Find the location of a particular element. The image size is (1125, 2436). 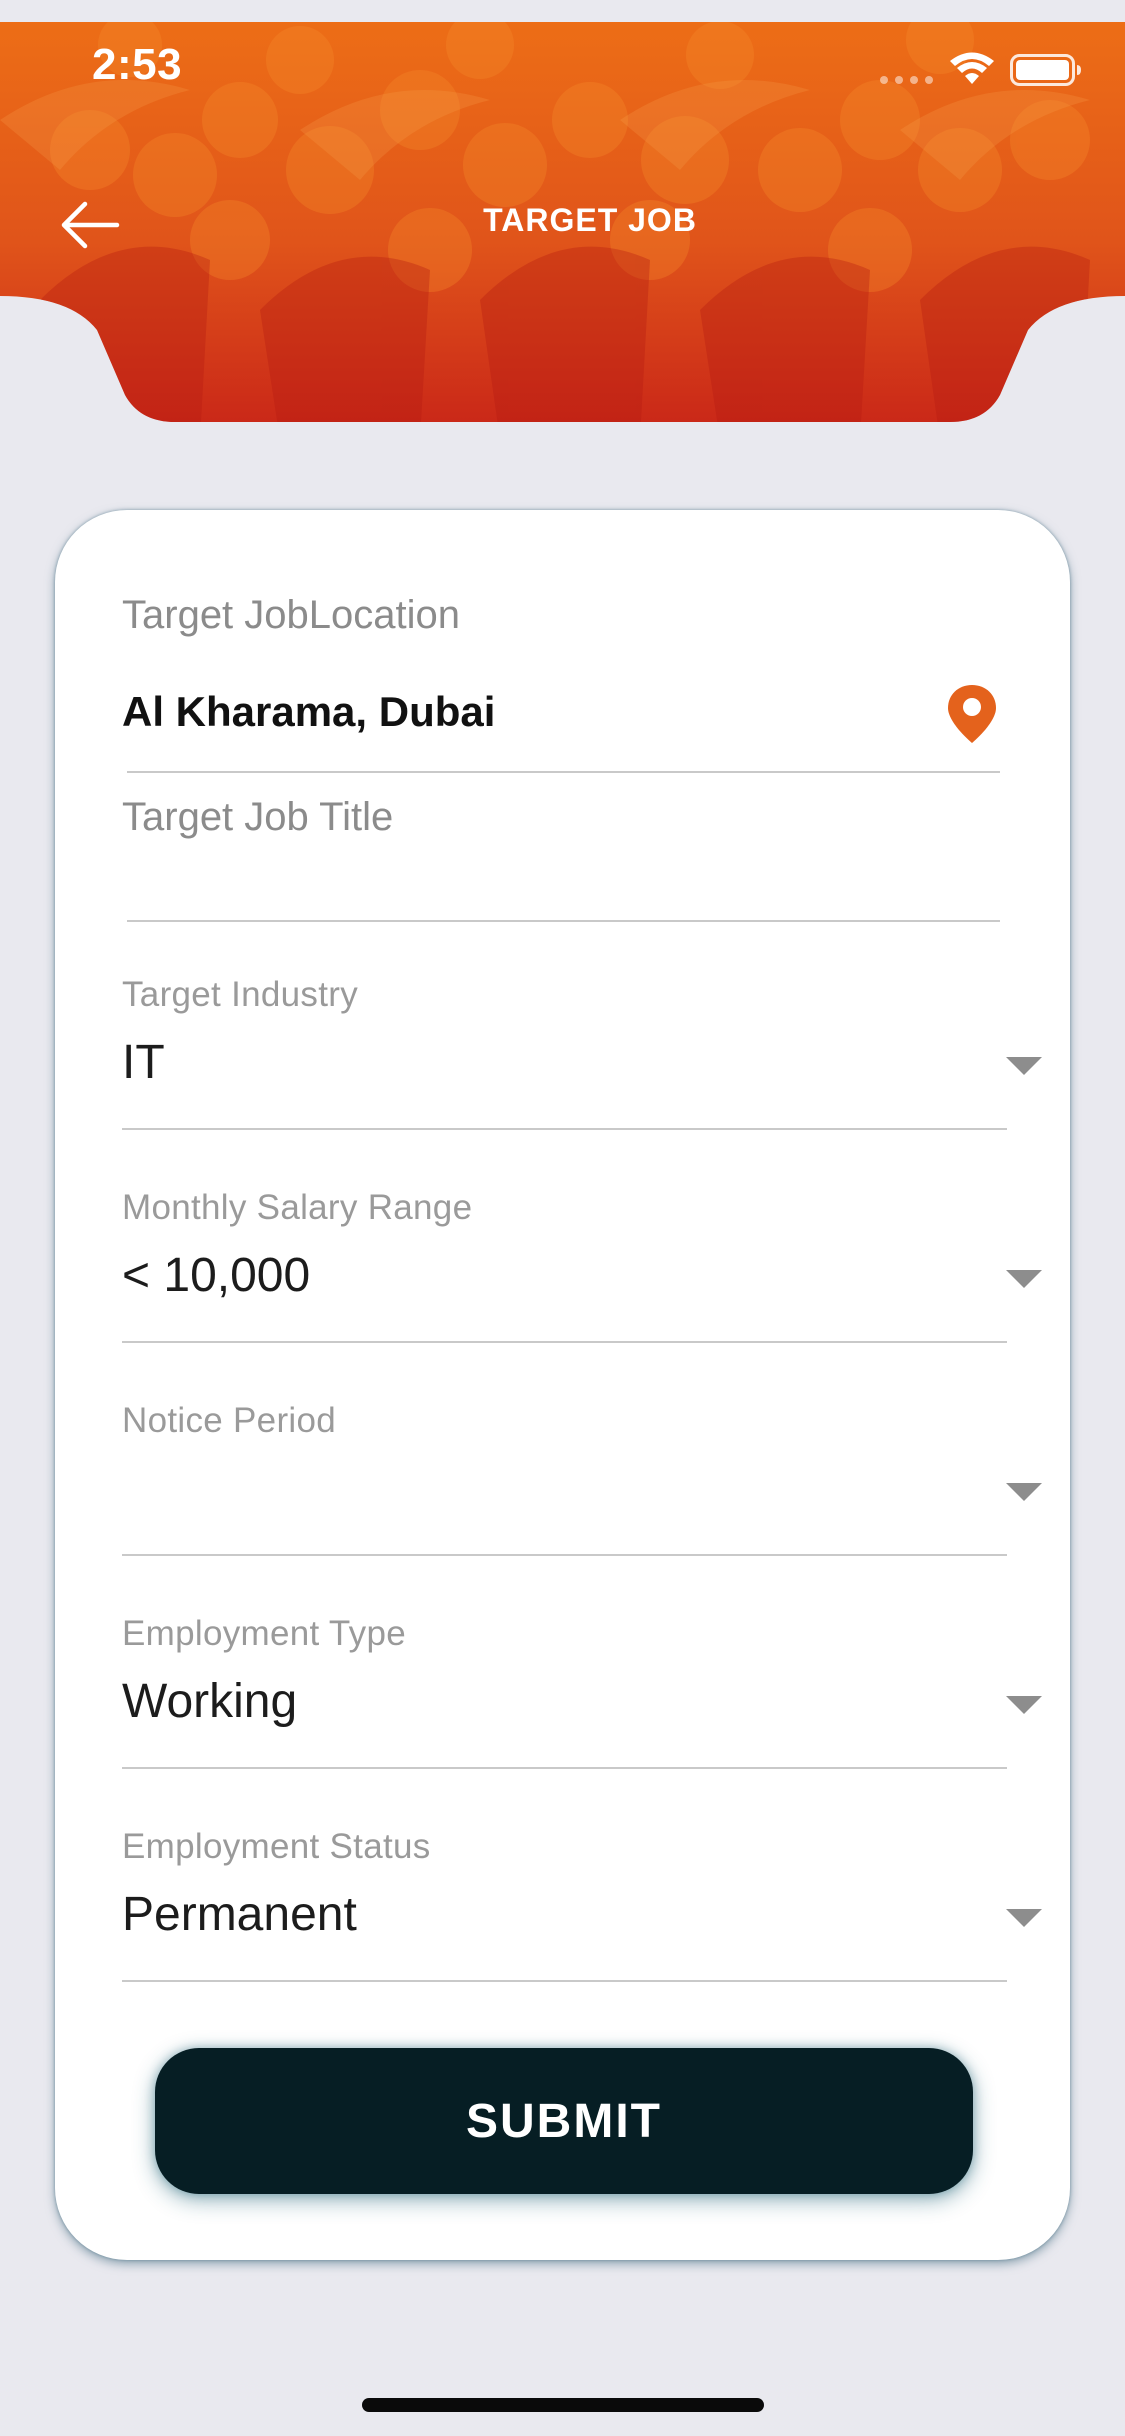

location-label: Target JobLocation is located at coordinates (291, 615).